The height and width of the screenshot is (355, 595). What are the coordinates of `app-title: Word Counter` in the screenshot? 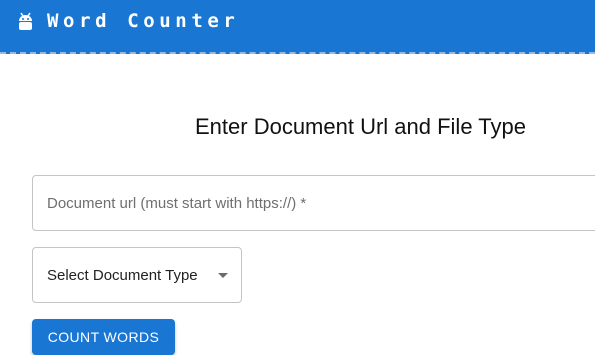 It's located at (143, 21).